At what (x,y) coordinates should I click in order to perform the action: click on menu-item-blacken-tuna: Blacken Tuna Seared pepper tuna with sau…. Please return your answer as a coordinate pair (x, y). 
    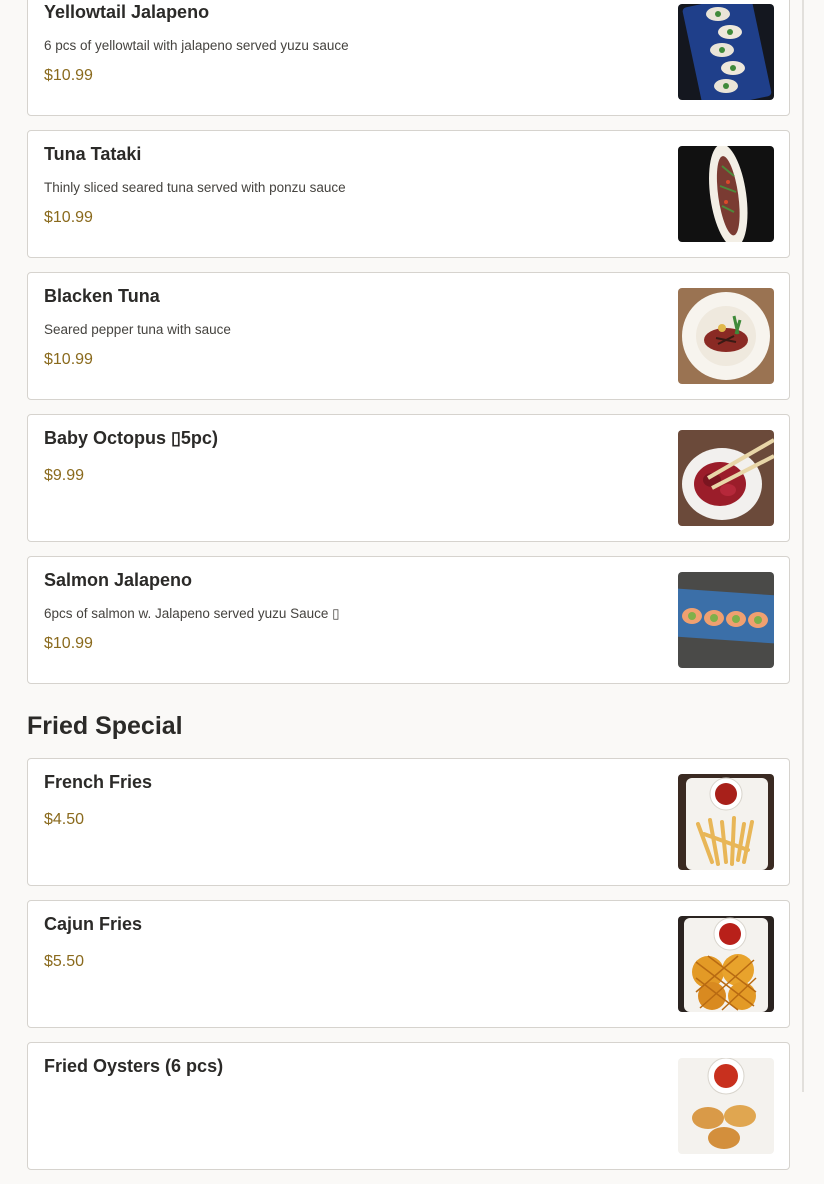
    Looking at the image, I should click on (408, 336).